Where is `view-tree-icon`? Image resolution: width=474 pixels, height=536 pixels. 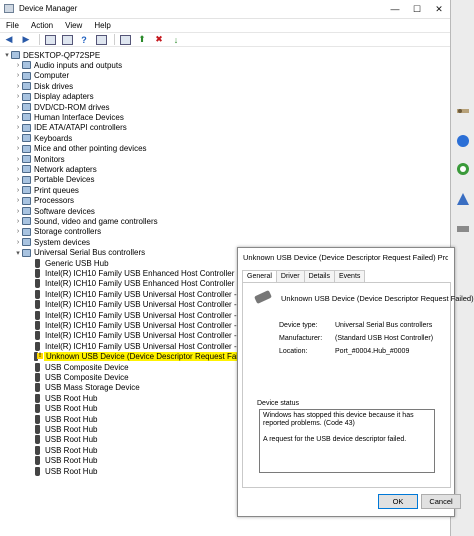 view-tree-icon is located at coordinates (50, 40).